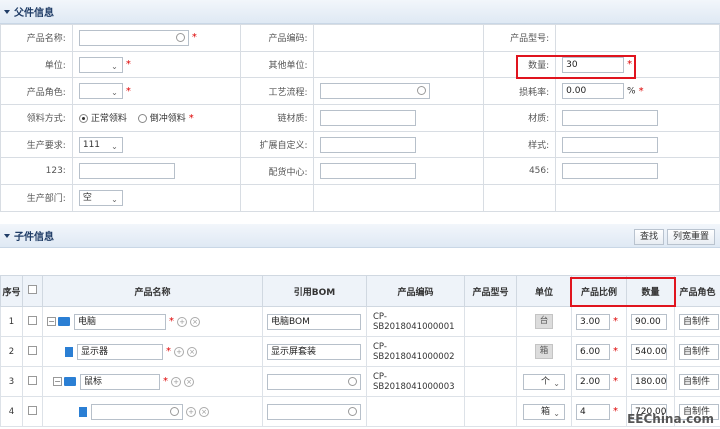  I want to click on distribution-center-input, so click(368, 171).